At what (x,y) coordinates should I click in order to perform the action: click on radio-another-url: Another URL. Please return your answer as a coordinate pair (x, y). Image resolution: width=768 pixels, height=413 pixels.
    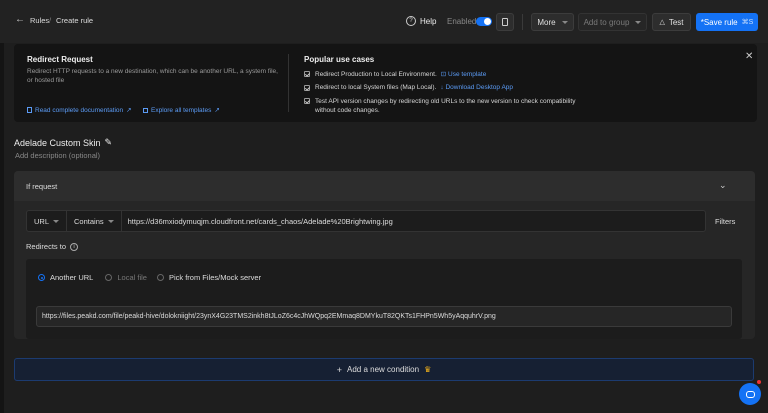
    Looking at the image, I should click on (65, 277).